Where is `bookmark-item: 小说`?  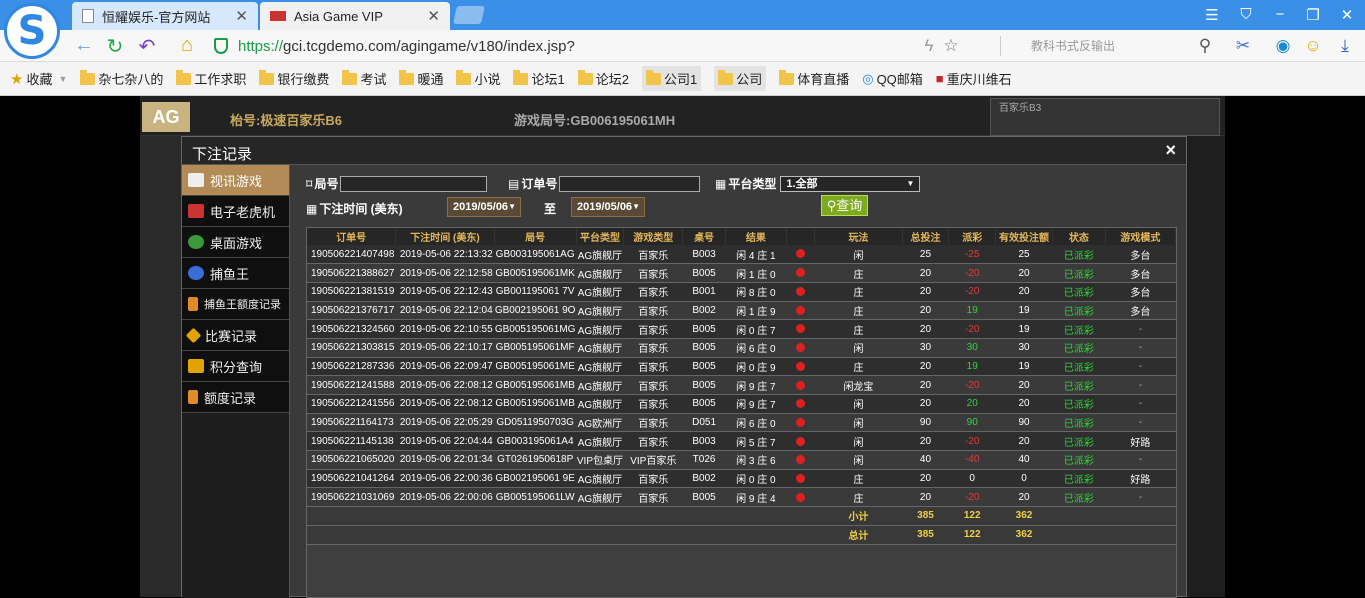
bookmark-item: 小说 is located at coordinates (478, 78).